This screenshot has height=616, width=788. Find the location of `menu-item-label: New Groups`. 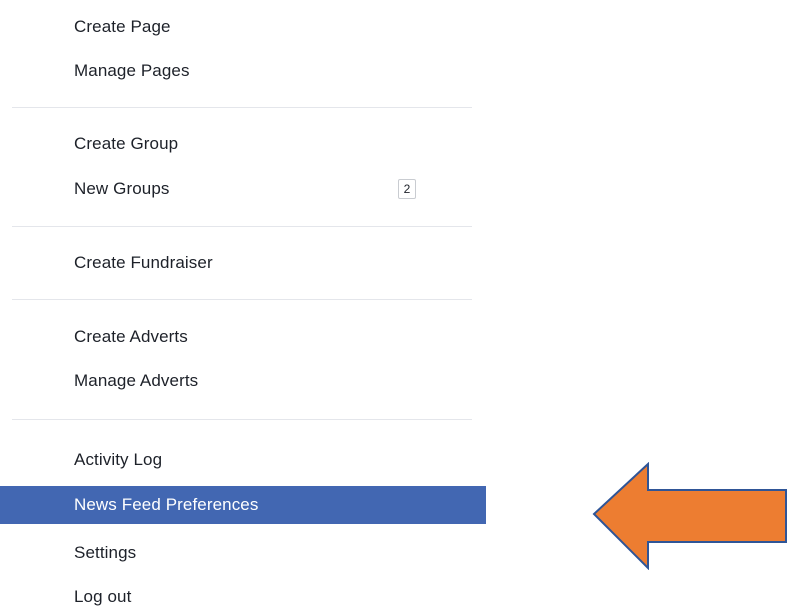

menu-item-label: New Groups is located at coordinates (122, 188).